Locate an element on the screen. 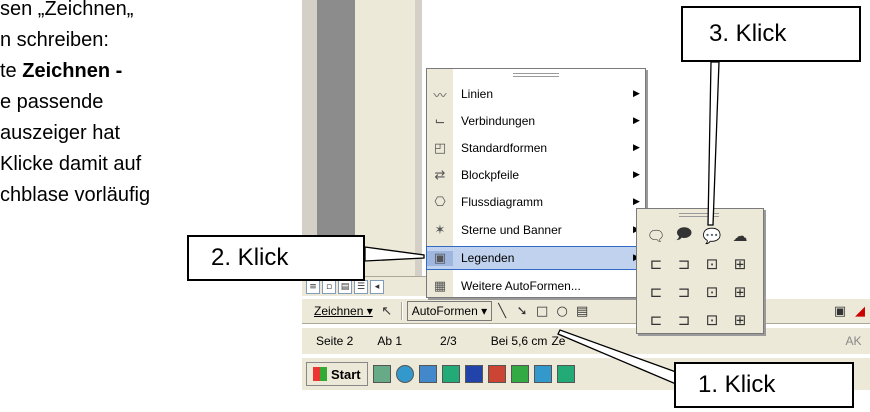  toolbar-separator is located at coordinates (401, 311).